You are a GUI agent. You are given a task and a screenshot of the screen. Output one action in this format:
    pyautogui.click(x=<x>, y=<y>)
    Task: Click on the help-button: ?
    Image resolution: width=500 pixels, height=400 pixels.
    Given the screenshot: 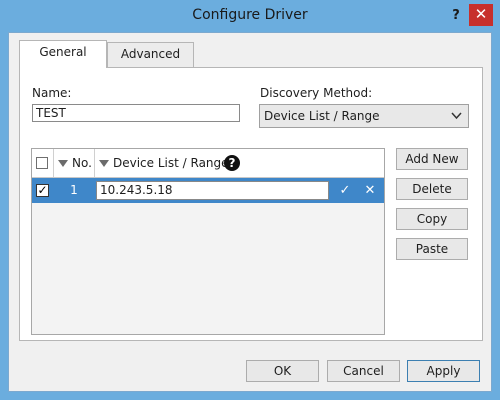 What is the action you would take?
    pyautogui.click(x=456, y=16)
    